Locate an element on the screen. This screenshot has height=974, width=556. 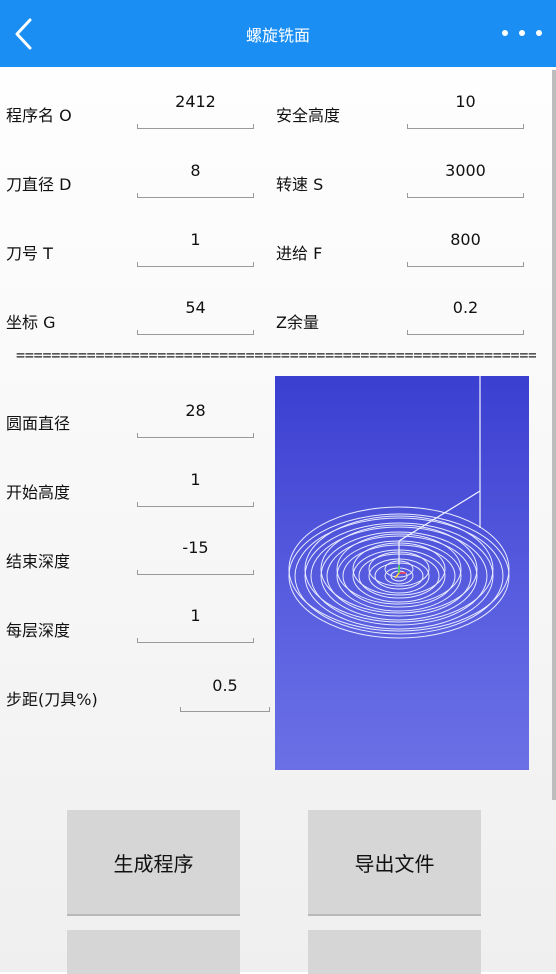
start-height-label: 开始高度 is located at coordinates (38, 492).